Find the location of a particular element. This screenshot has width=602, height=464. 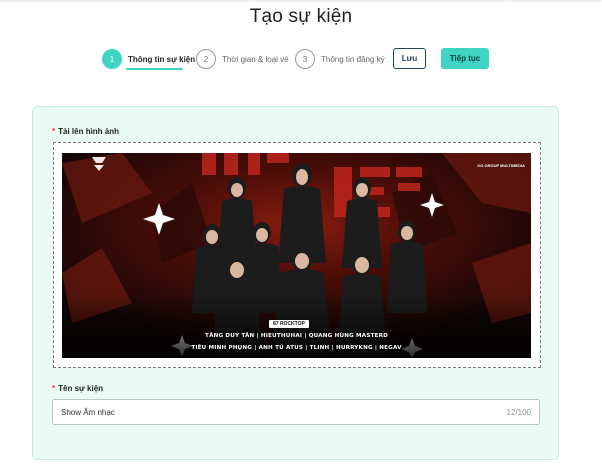

step-label: Thông tin sự kiện is located at coordinates (162, 59).